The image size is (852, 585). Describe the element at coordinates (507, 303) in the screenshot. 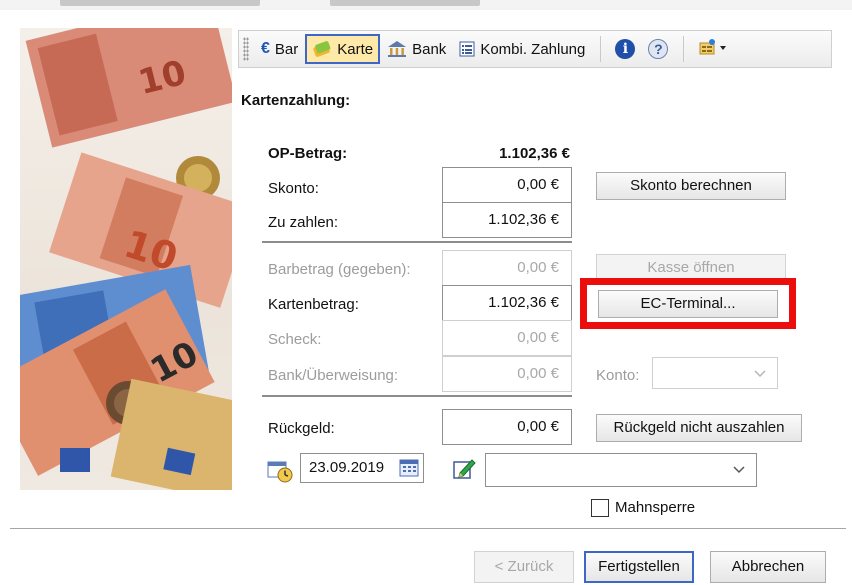

I see `kartenbetrag-field: 1.102,36 €` at that location.